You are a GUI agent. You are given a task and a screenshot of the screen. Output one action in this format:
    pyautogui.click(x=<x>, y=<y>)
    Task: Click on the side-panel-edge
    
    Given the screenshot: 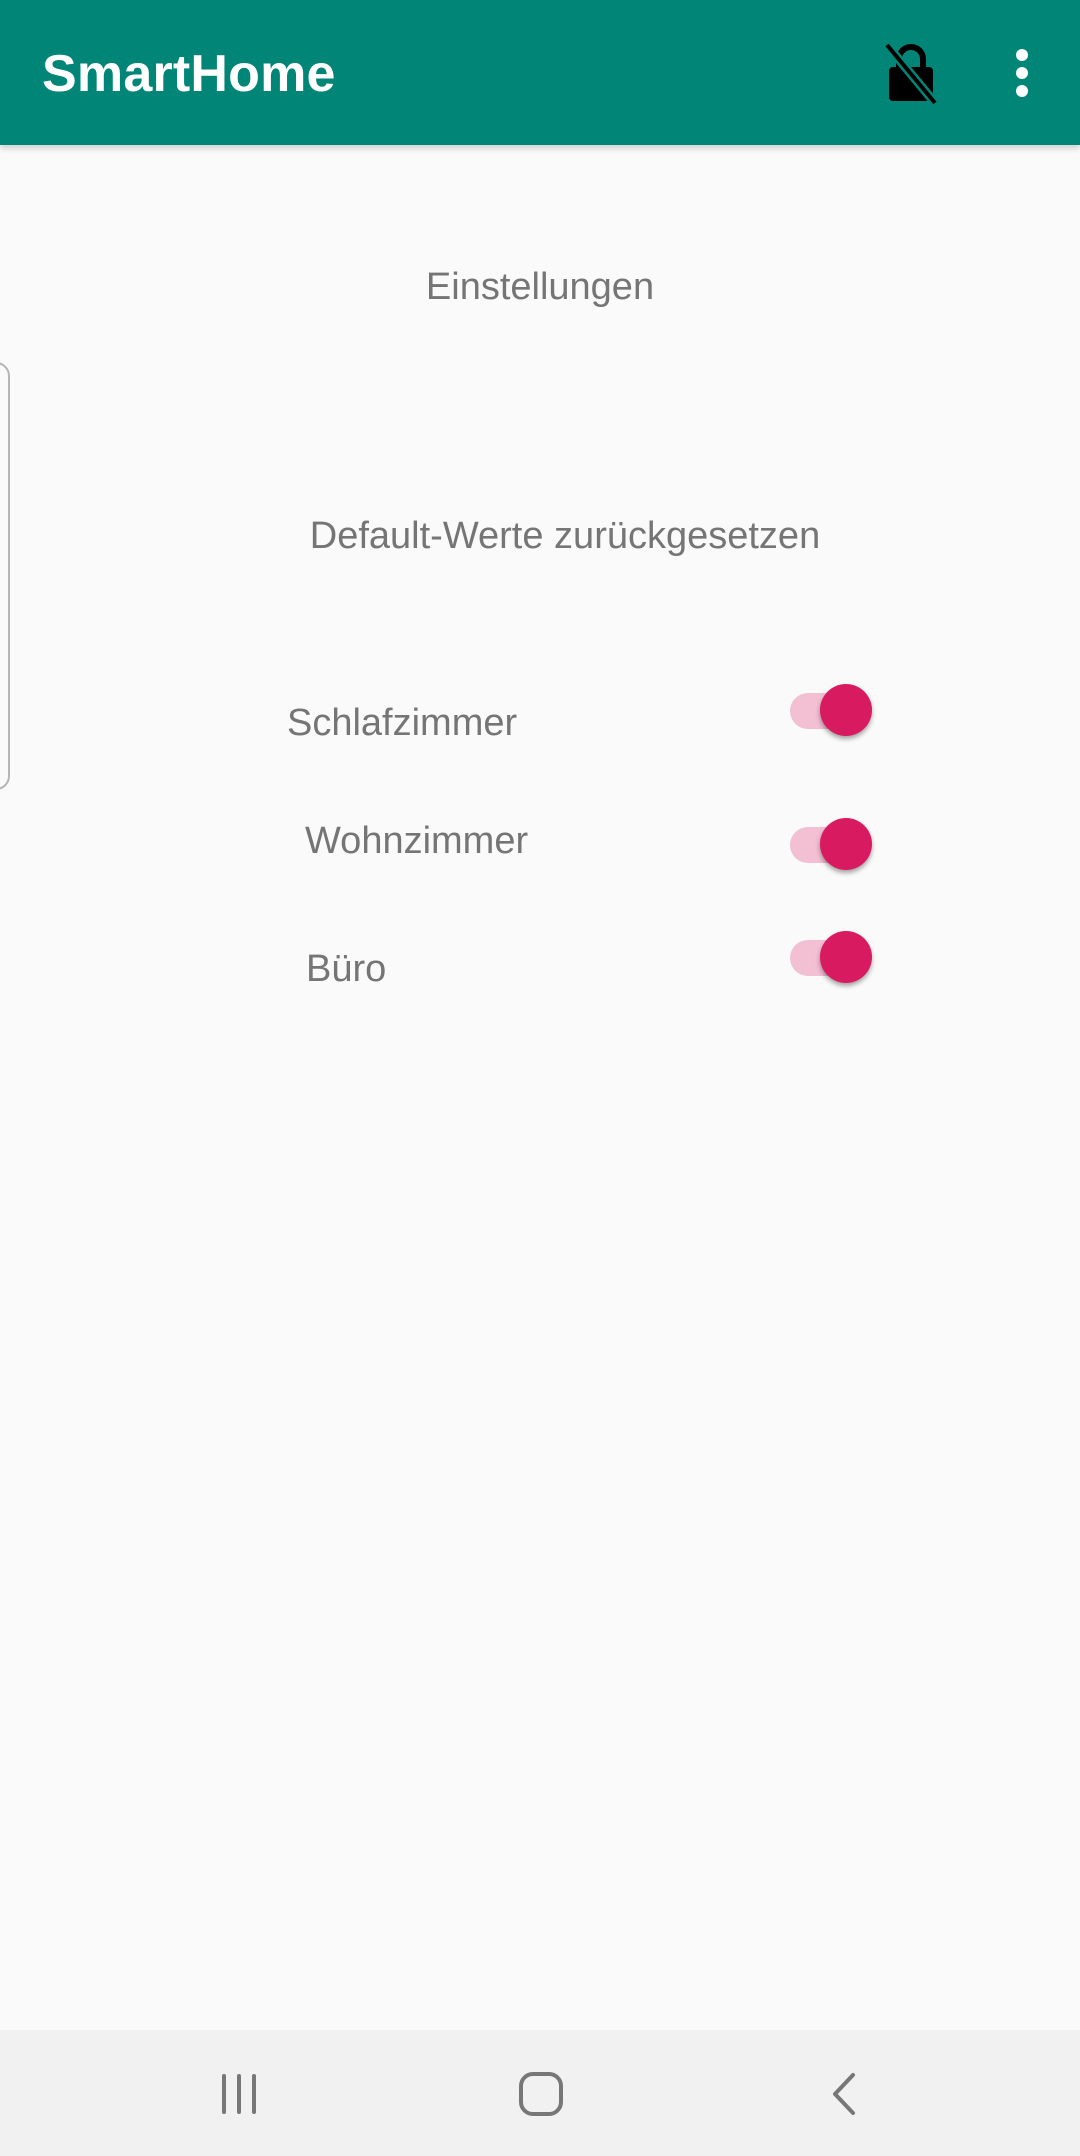 What is the action you would take?
    pyautogui.click(x=5, y=576)
    